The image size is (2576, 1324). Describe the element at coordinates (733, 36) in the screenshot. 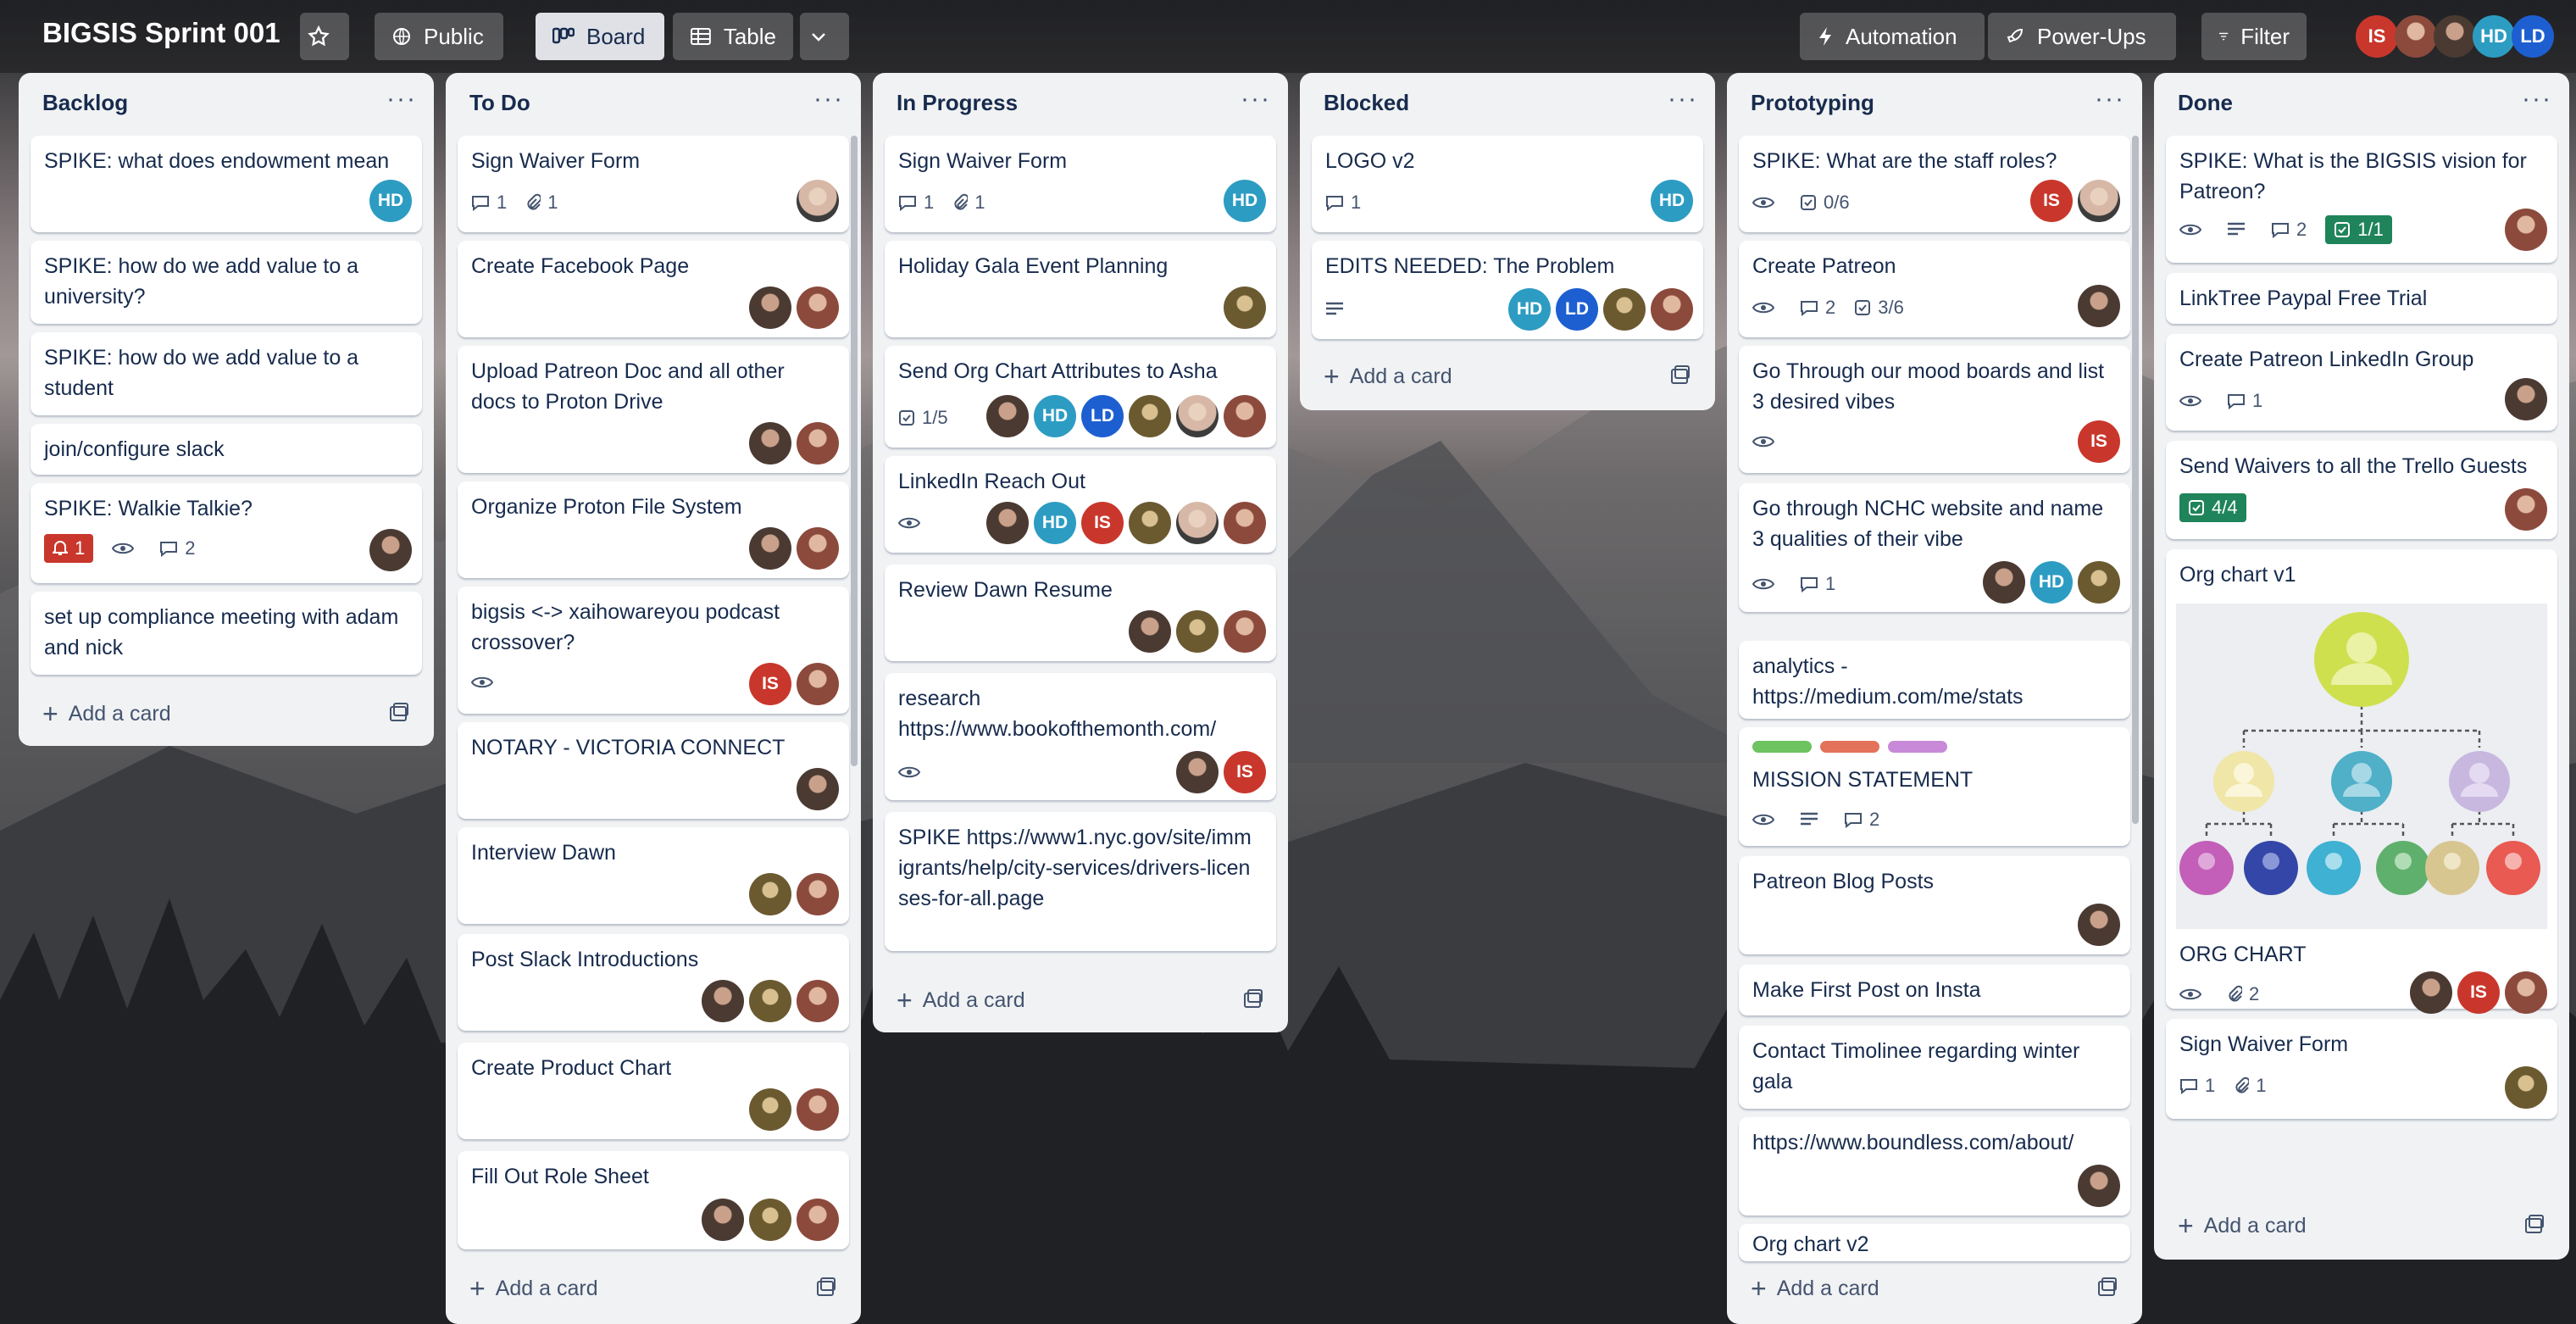

I see `table-view-button: Table` at that location.